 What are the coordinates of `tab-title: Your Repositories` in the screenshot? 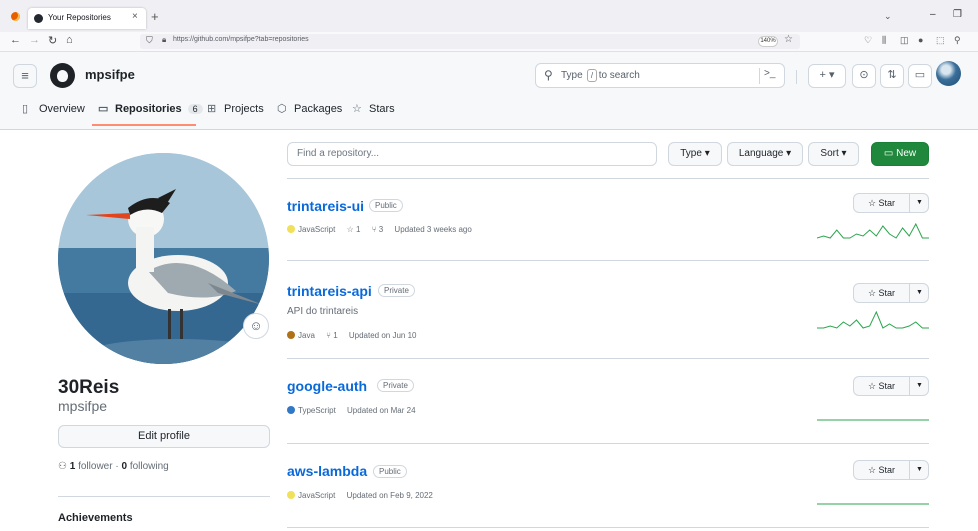 It's located at (79, 17).